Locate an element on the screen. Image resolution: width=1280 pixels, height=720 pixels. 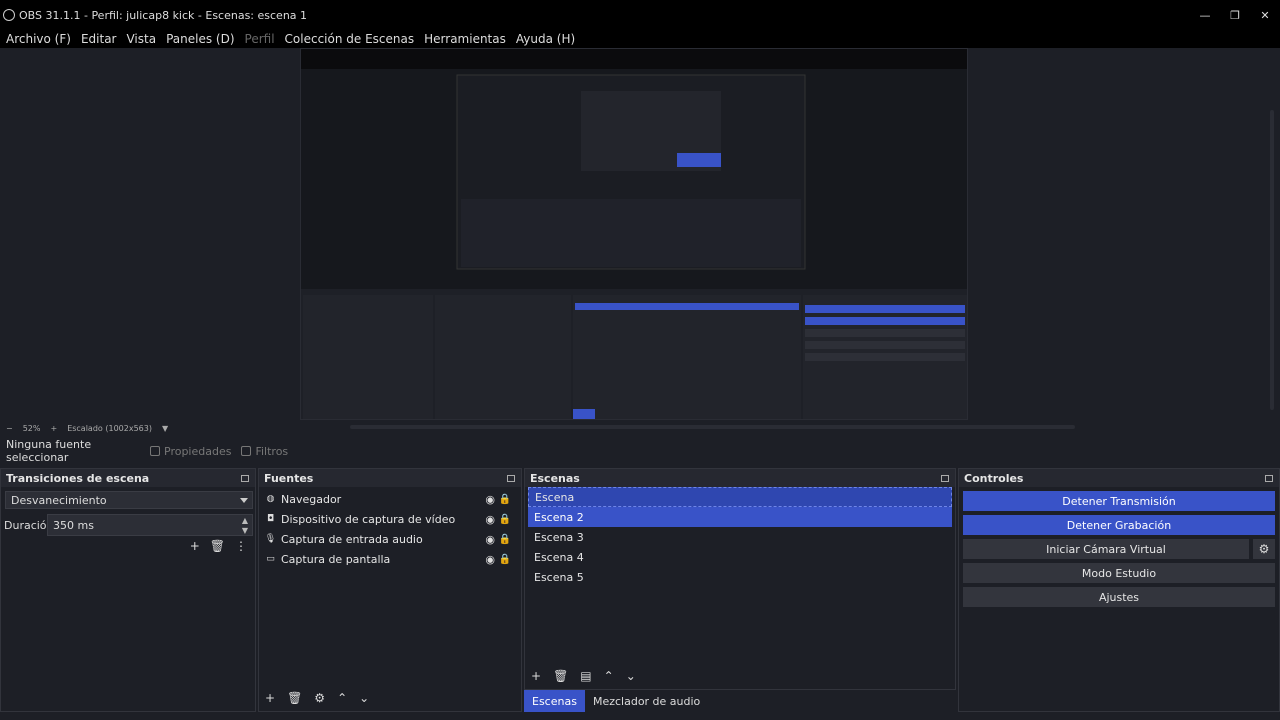
close-icon: ✕ is located at coordinates (1265, 15).